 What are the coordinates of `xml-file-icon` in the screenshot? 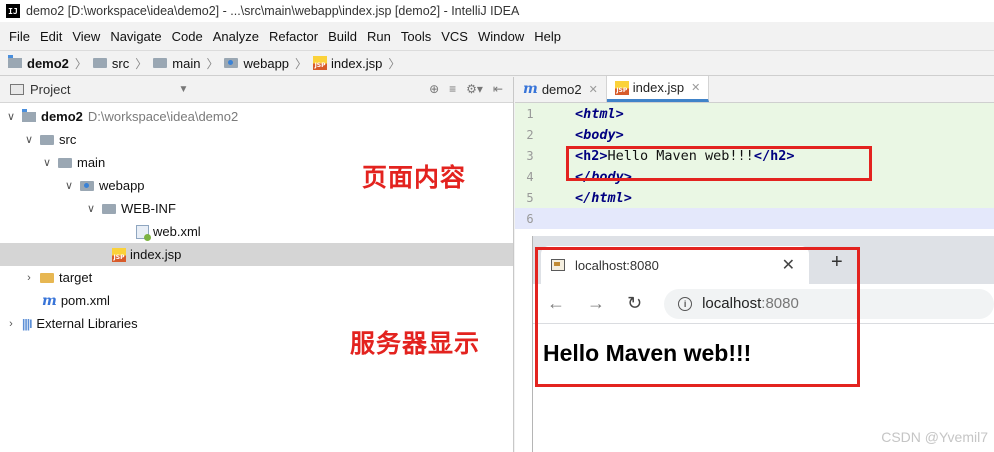 It's located at (143, 232).